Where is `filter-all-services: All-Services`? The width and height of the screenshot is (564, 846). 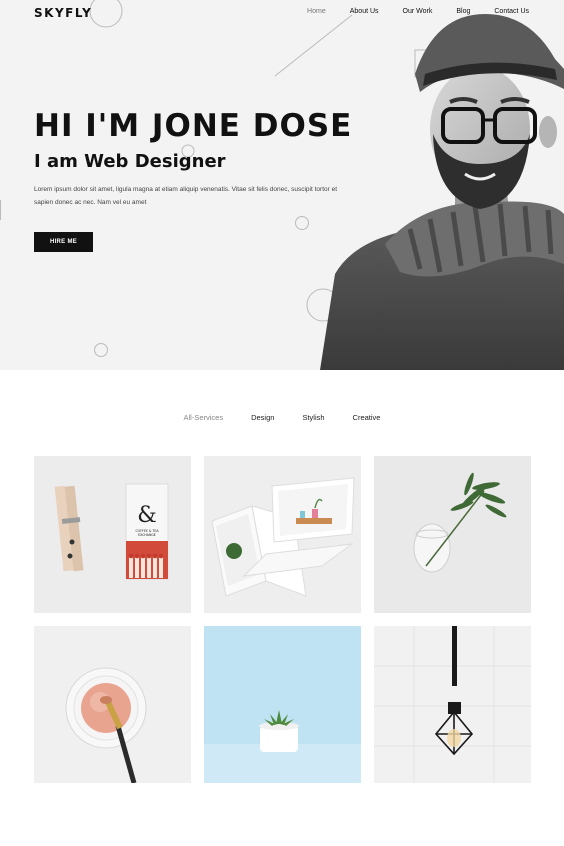 filter-all-services: All-Services is located at coordinates (204, 418).